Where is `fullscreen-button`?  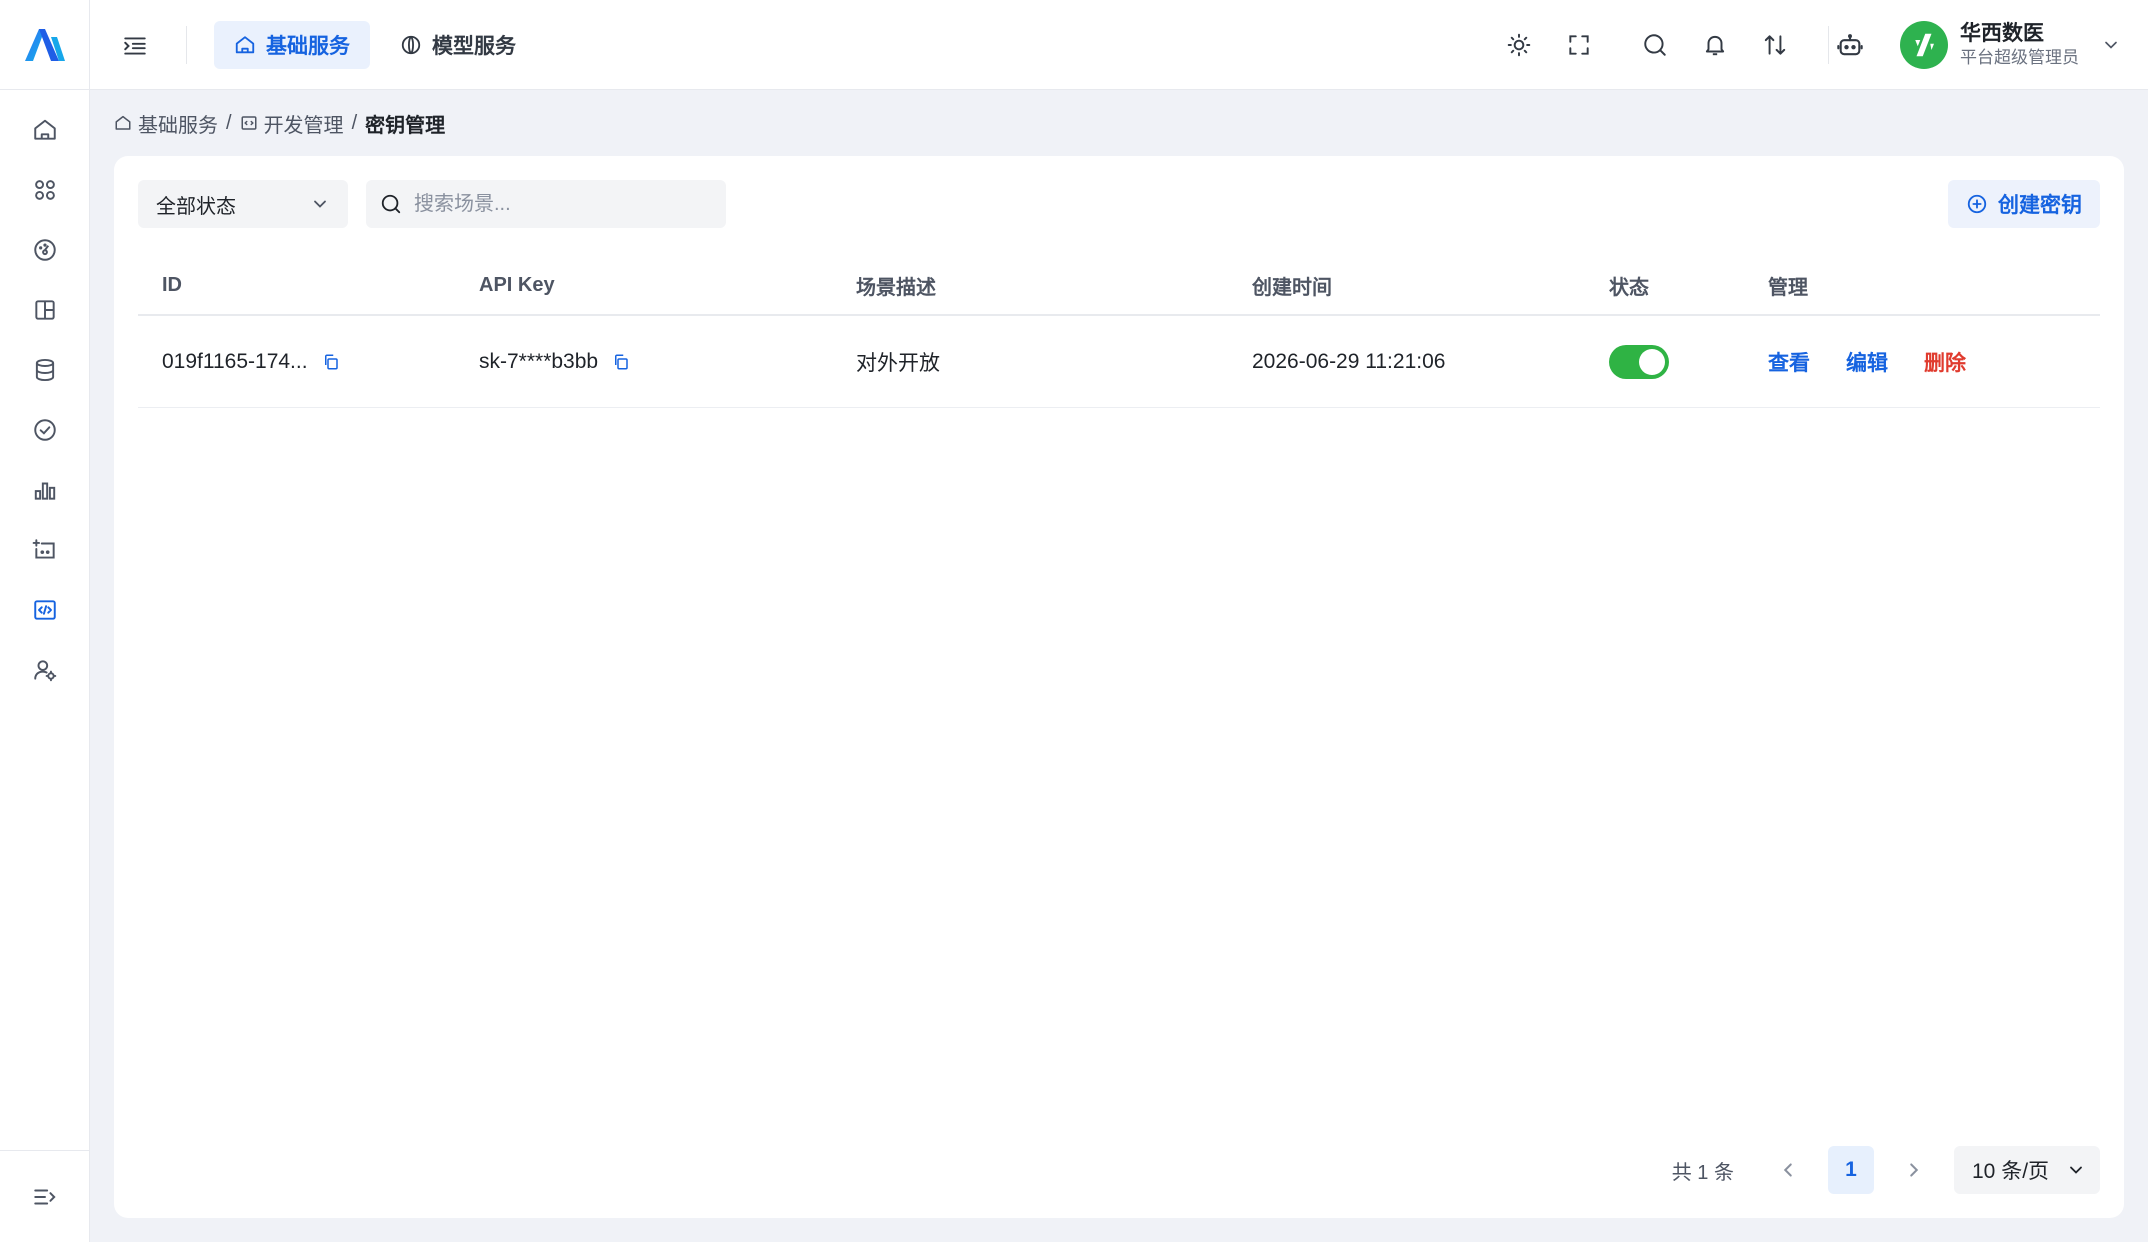
fullscreen-button is located at coordinates (1579, 45).